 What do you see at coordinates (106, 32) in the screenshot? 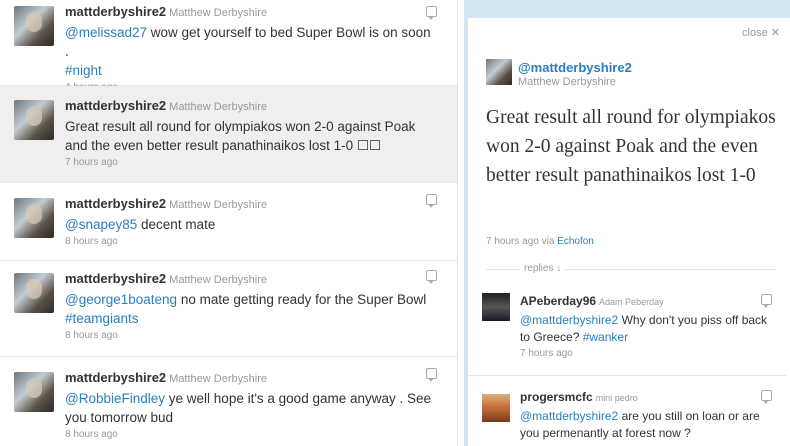
I see `mention-link: @melissad27` at bounding box center [106, 32].